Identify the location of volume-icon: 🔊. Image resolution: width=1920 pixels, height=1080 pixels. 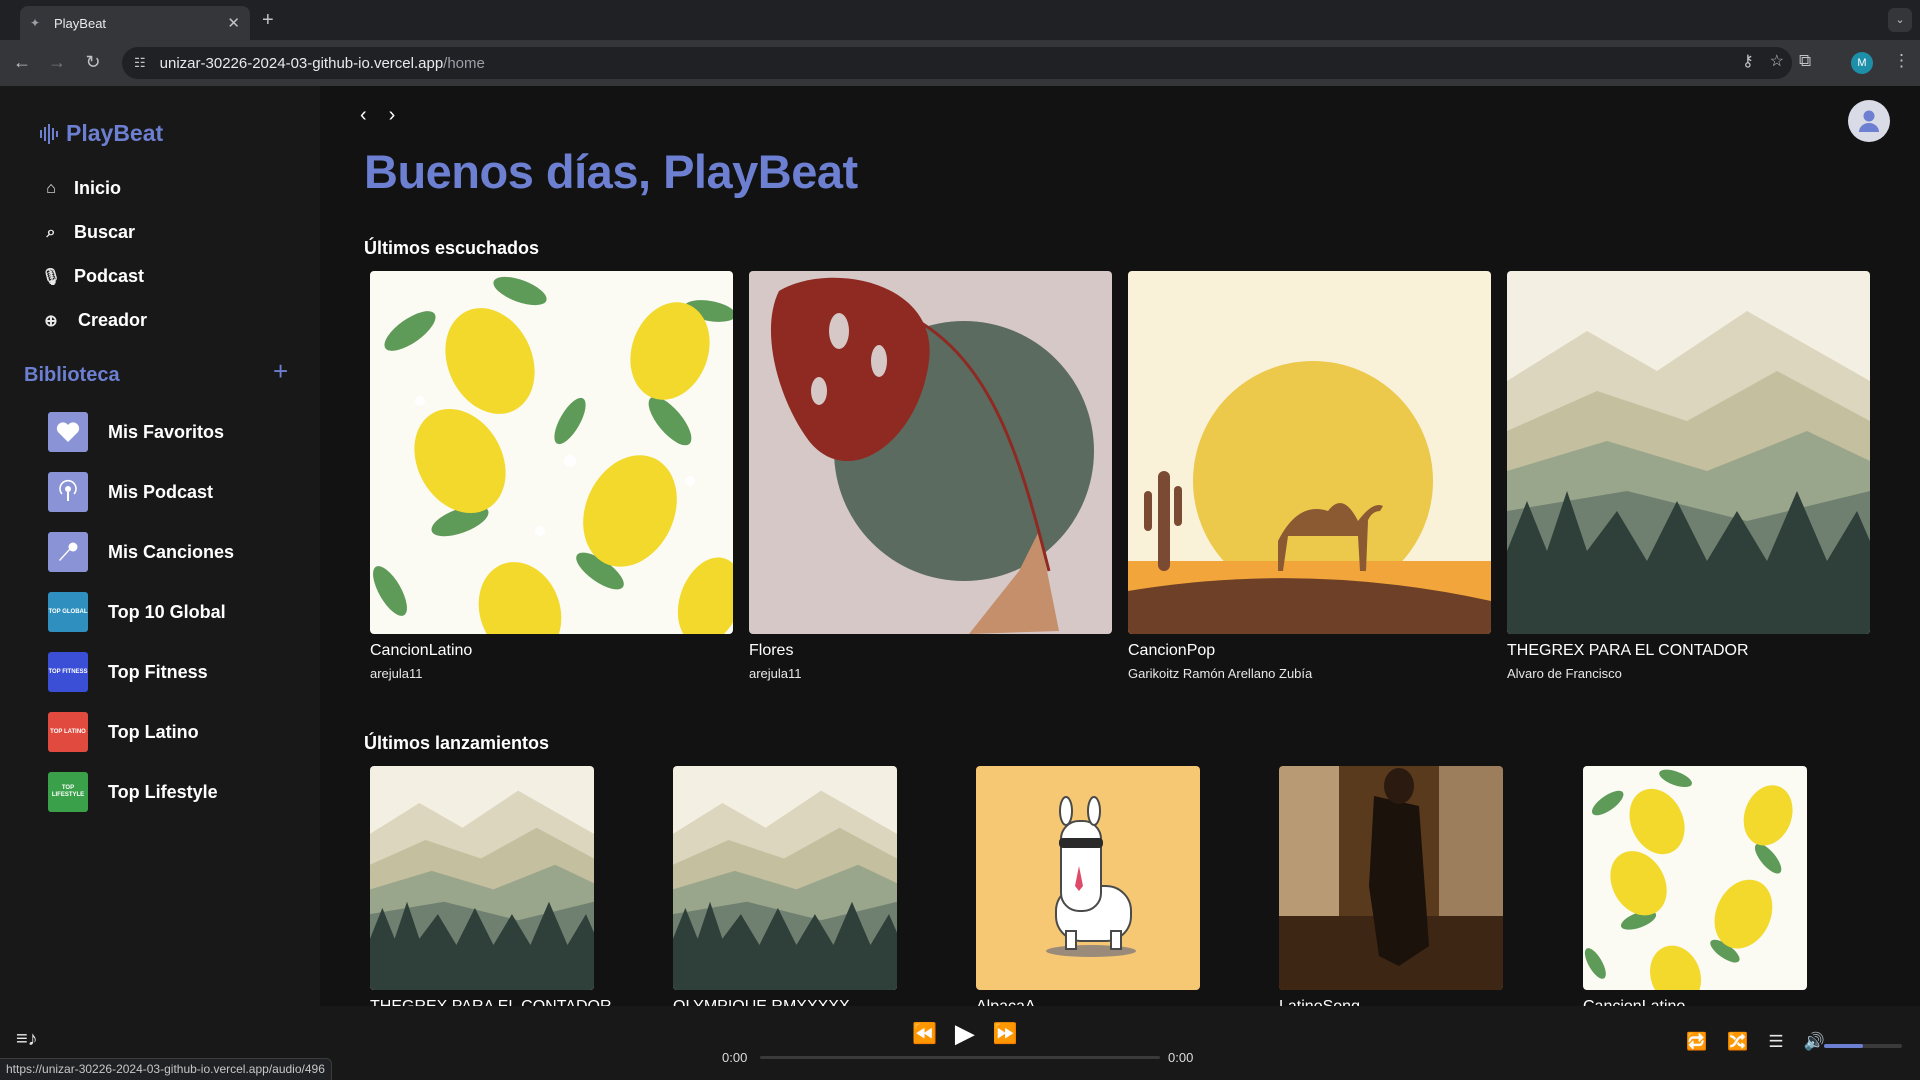
(1814, 1042).